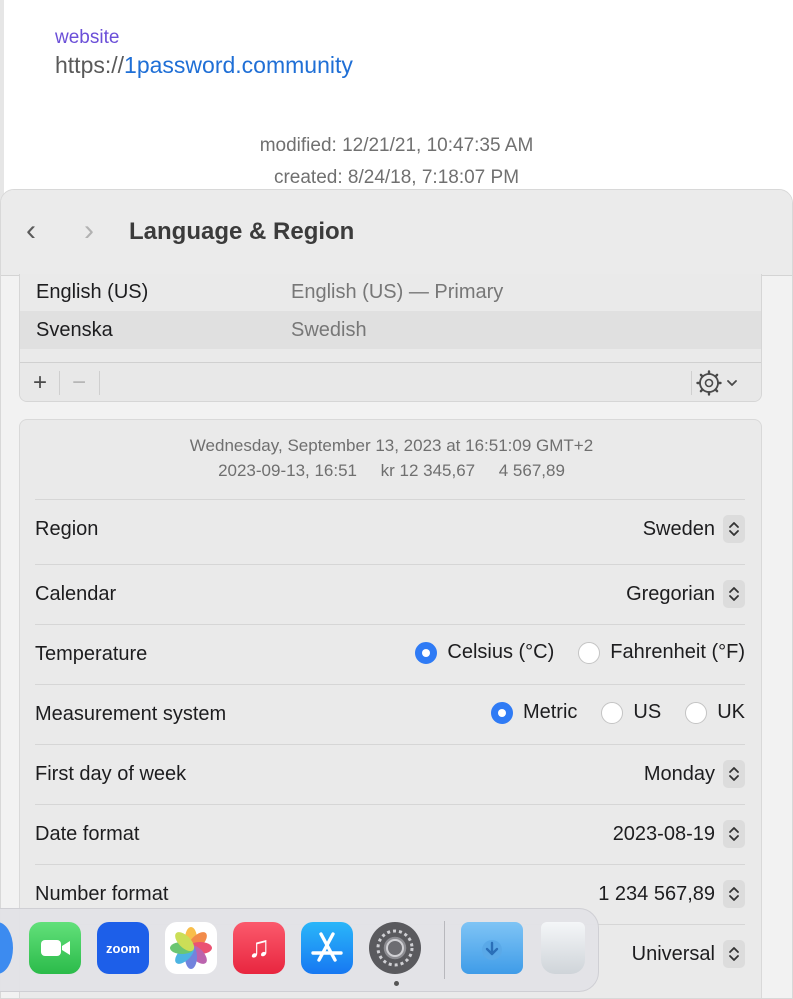 Image resolution: width=793 pixels, height=999 pixels. What do you see at coordinates (31, 232) in the screenshot?
I see `back-button: ‹` at bounding box center [31, 232].